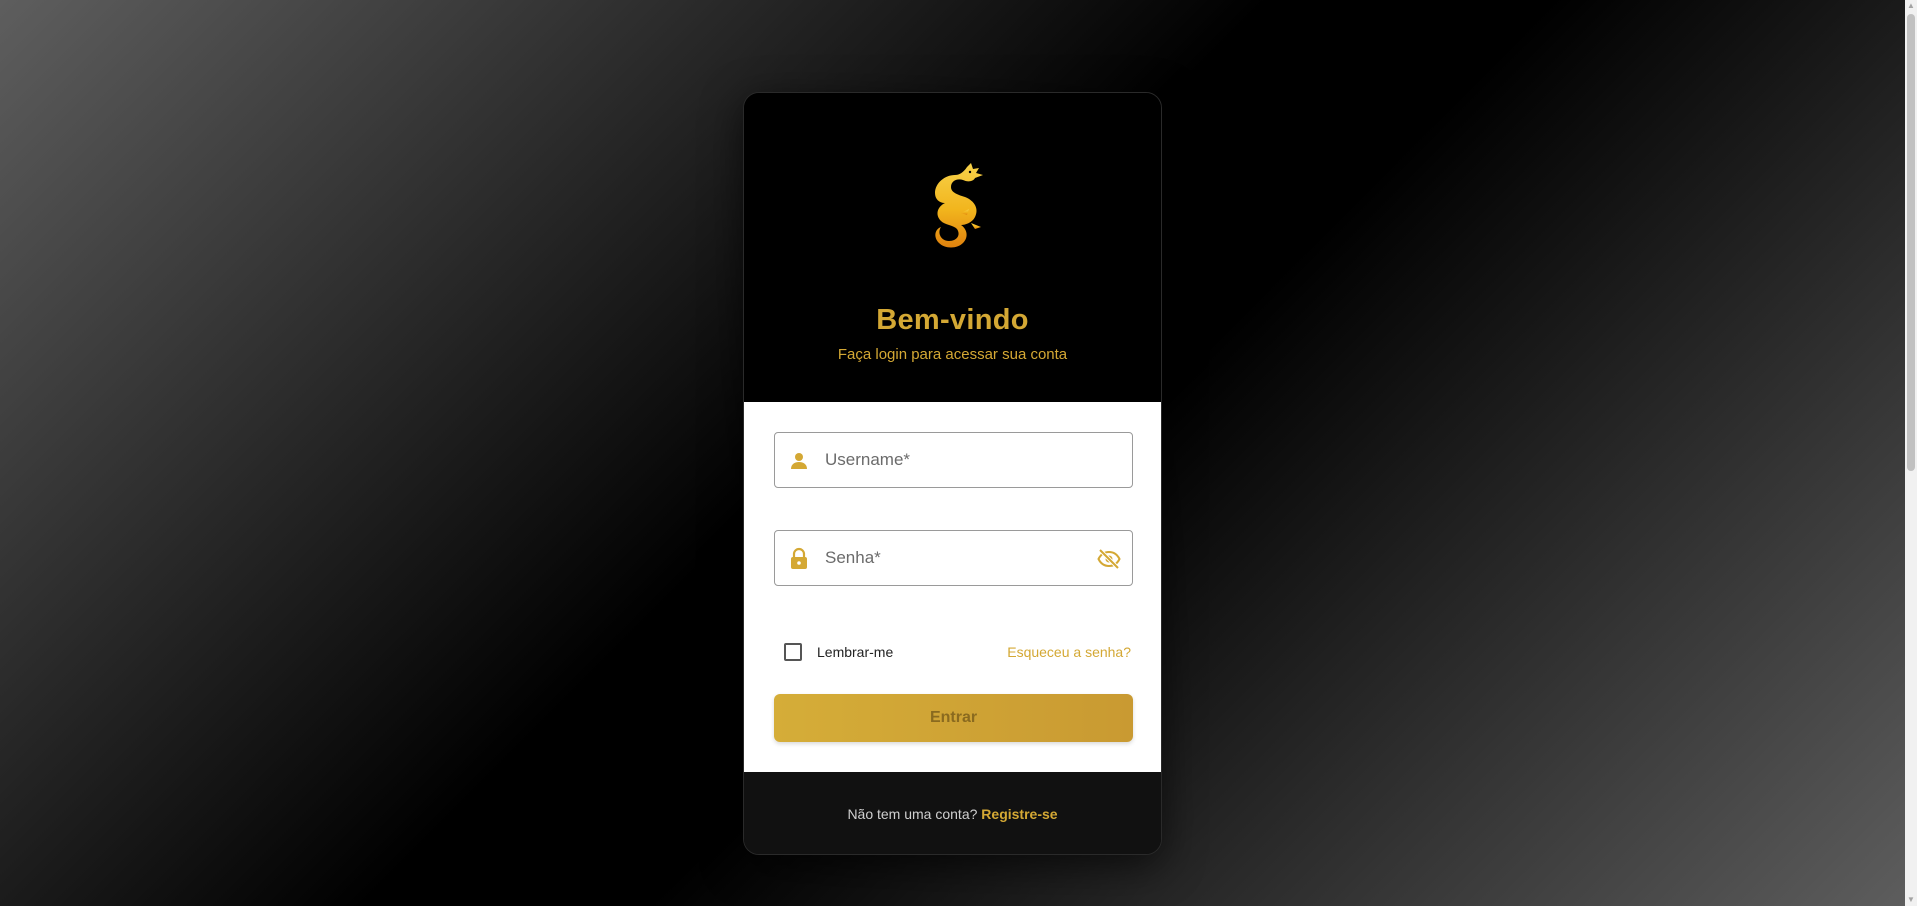  I want to click on forgot-password-link: Esqueceu a senha?, so click(1069, 652).